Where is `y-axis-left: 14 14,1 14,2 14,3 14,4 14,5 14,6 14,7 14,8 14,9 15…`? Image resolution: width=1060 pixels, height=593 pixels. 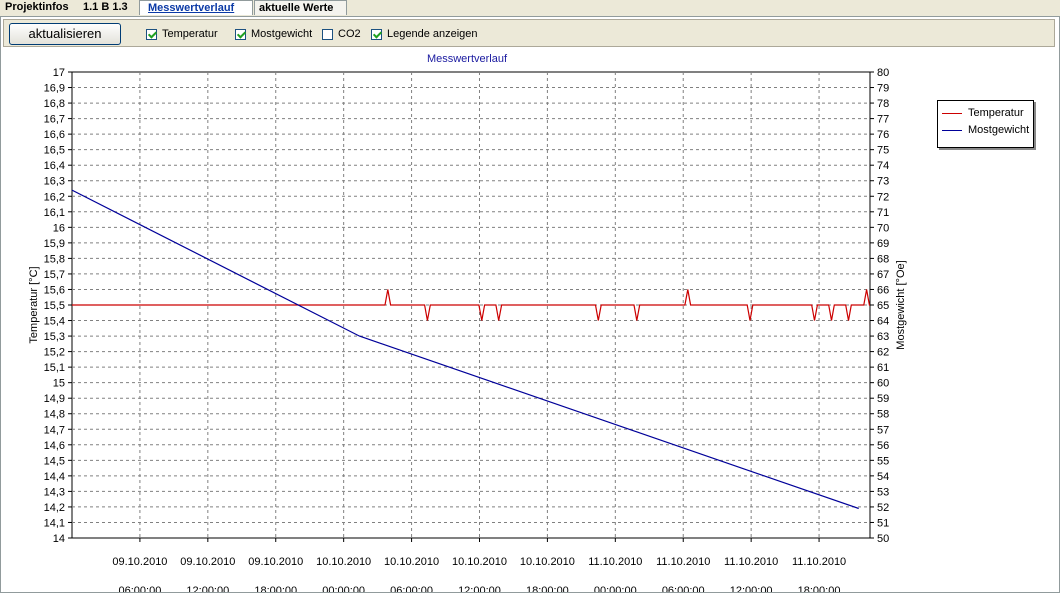
y-axis-left: 14 14,1 14,2 14,3 14,4 14,5 14,6 14,7 14,8 14,9 15… is located at coordinates (58, 306).